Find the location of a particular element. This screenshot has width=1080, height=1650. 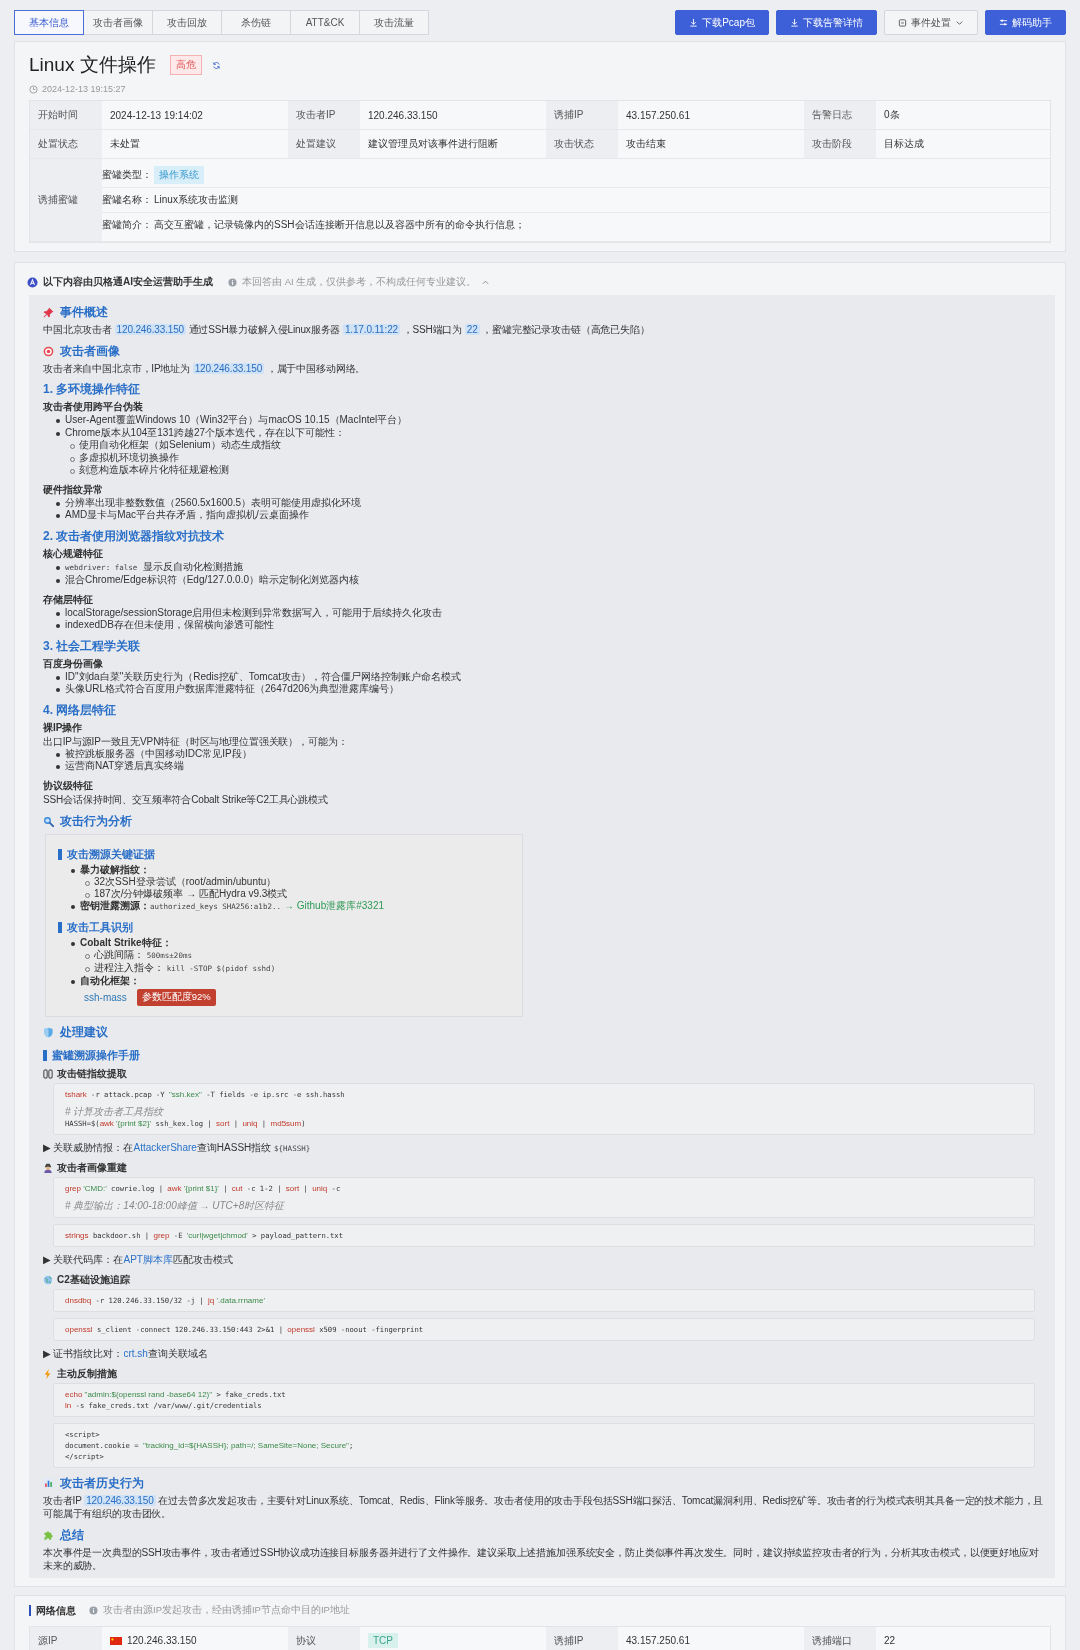

flag-icon is located at coordinates (116, 1640).